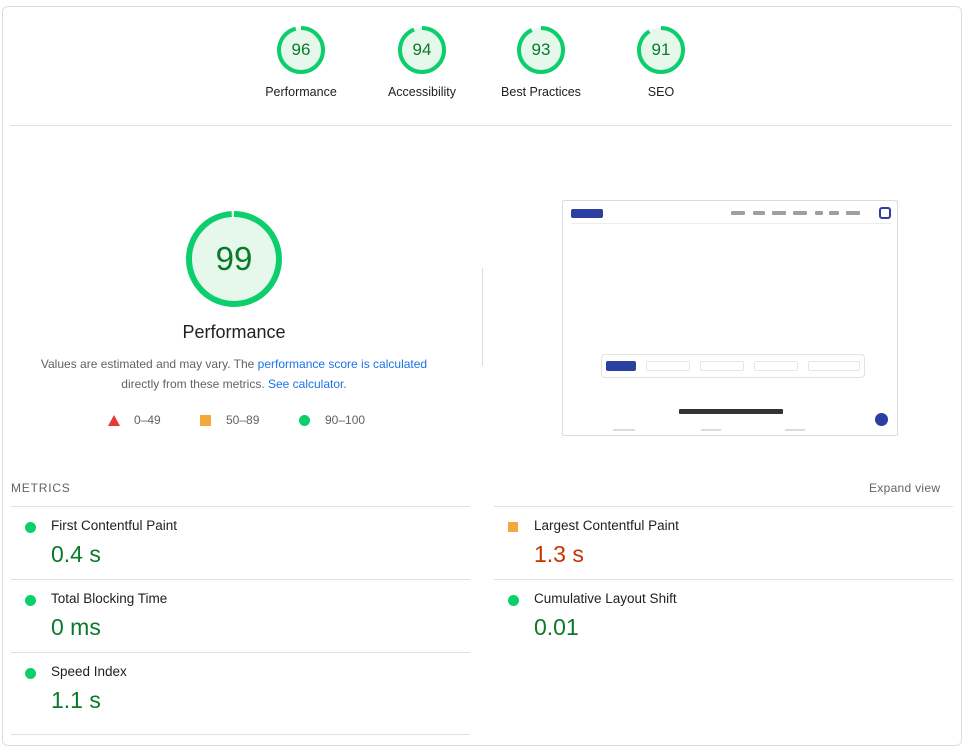 The image size is (964, 746). I want to click on gauge-label: Performance, so click(301, 92).